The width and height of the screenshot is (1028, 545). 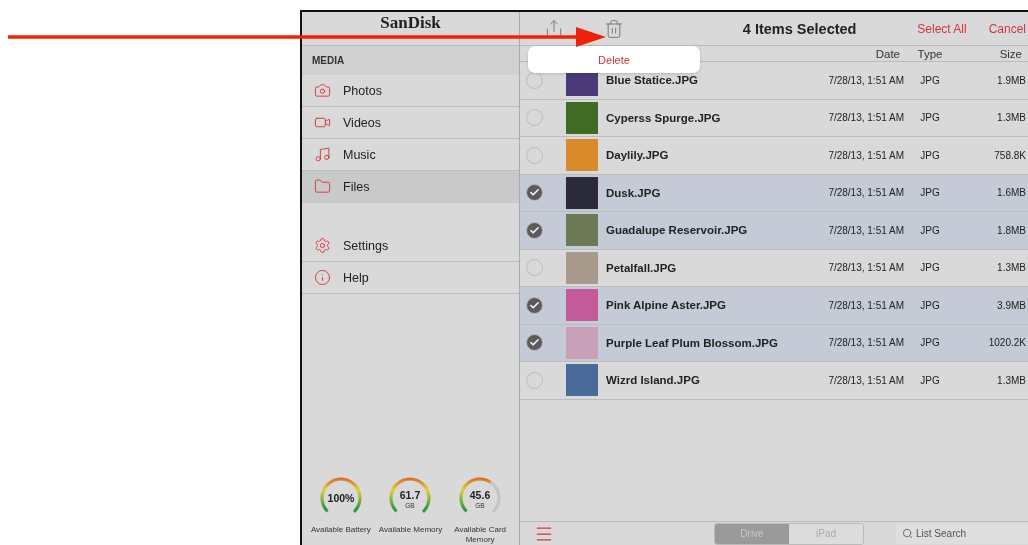 What do you see at coordinates (410, 530) in the screenshot?
I see `gauge-label: Available Memory` at bounding box center [410, 530].